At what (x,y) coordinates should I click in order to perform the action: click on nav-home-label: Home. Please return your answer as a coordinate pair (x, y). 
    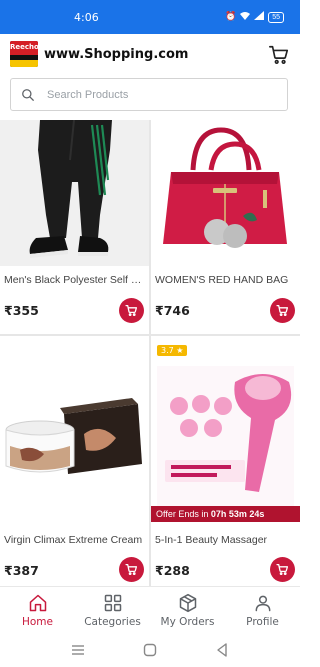
    Looking at the image, I should click on (37, 622).